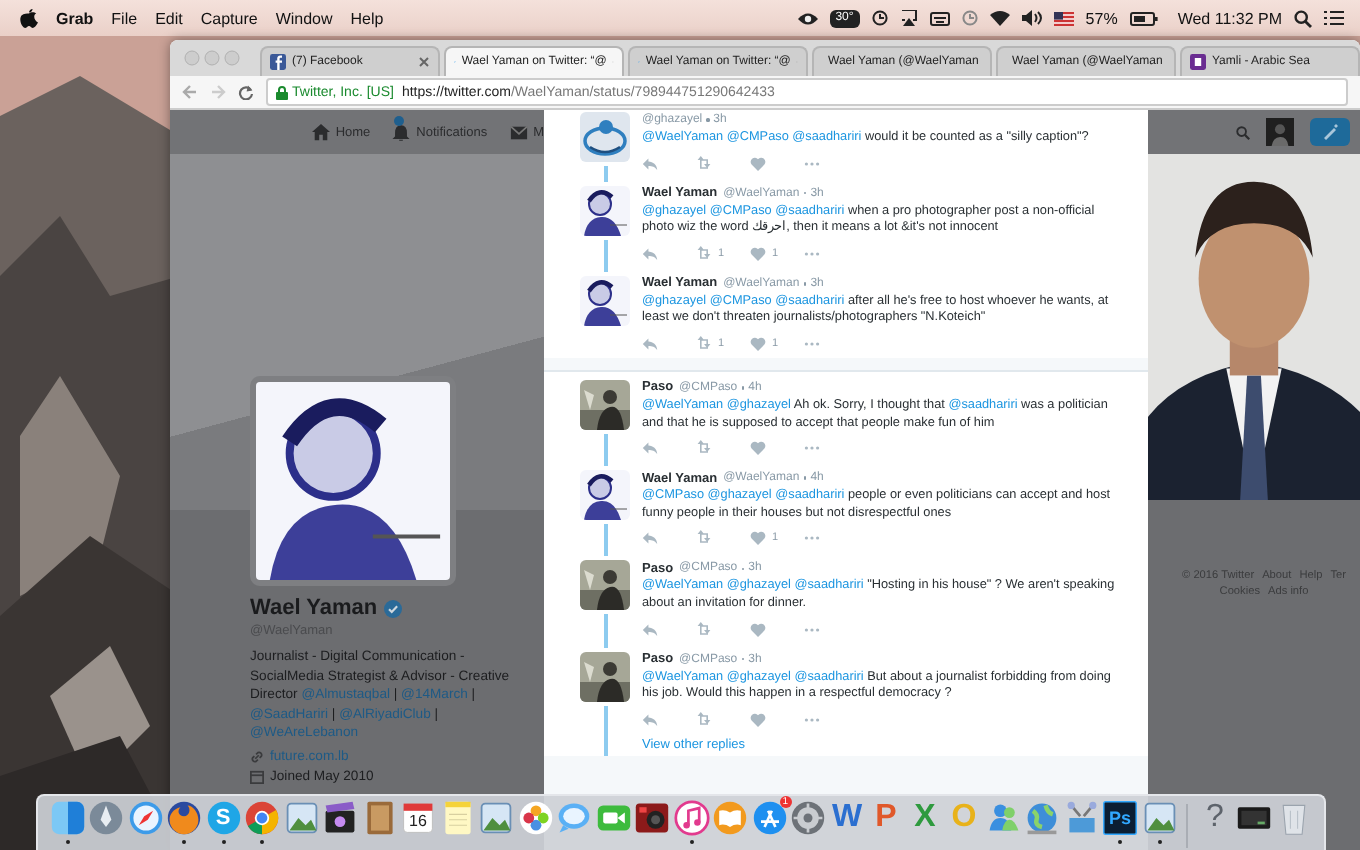 Image resolution: width=1360 pixels, height=850 pixels. What do you see at coordinates (999, 18) in the screenshot?
I see `wifi-icon` at bounding box center [999, 18].